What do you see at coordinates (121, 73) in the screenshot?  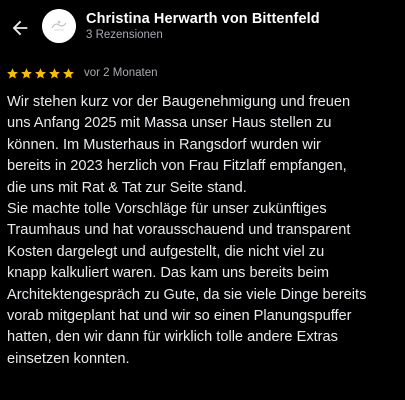 I see `review-date: vor 2 Monaten` at bounding box center [121, 73].